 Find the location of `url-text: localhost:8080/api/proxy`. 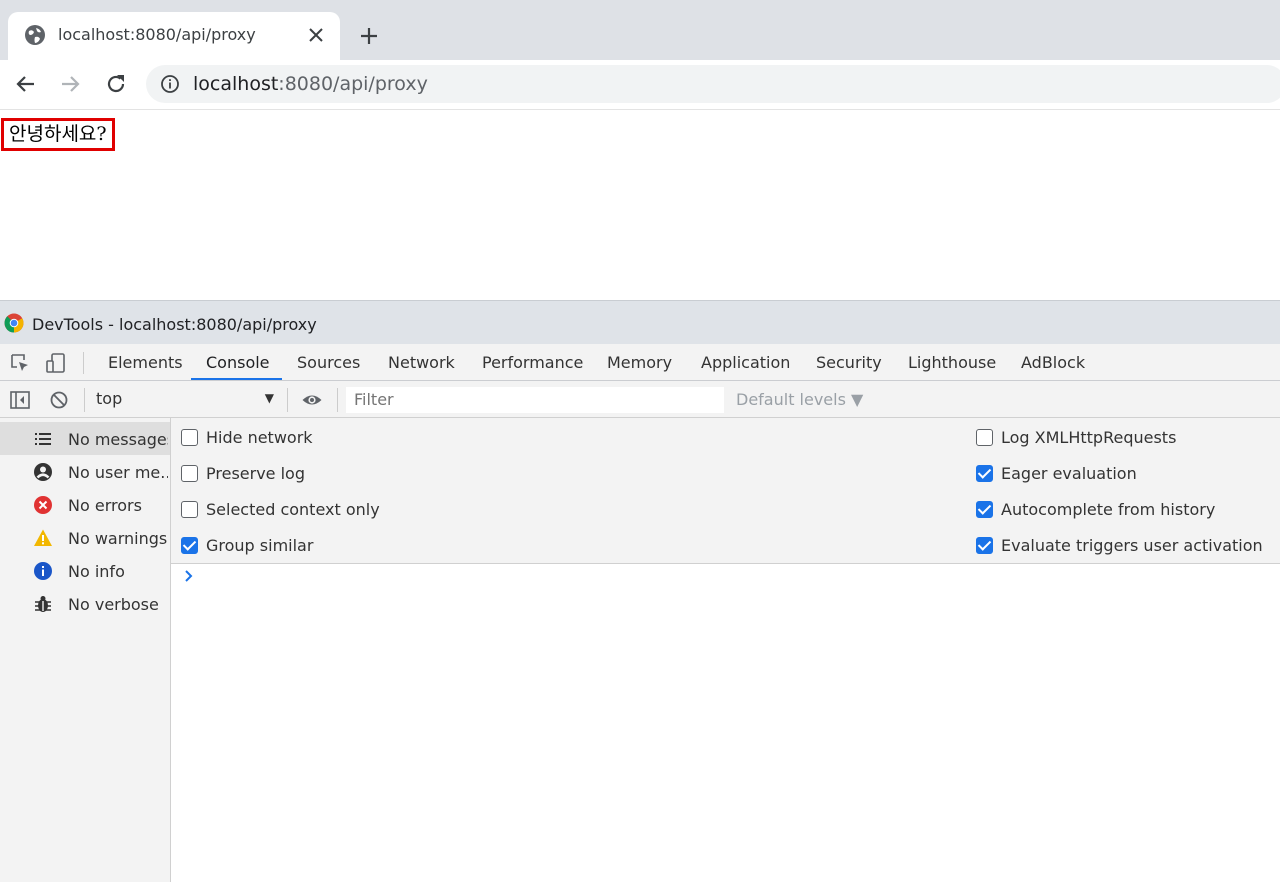

url-text: localhost:8080/api/proxy is located at coordinates (310, 84).